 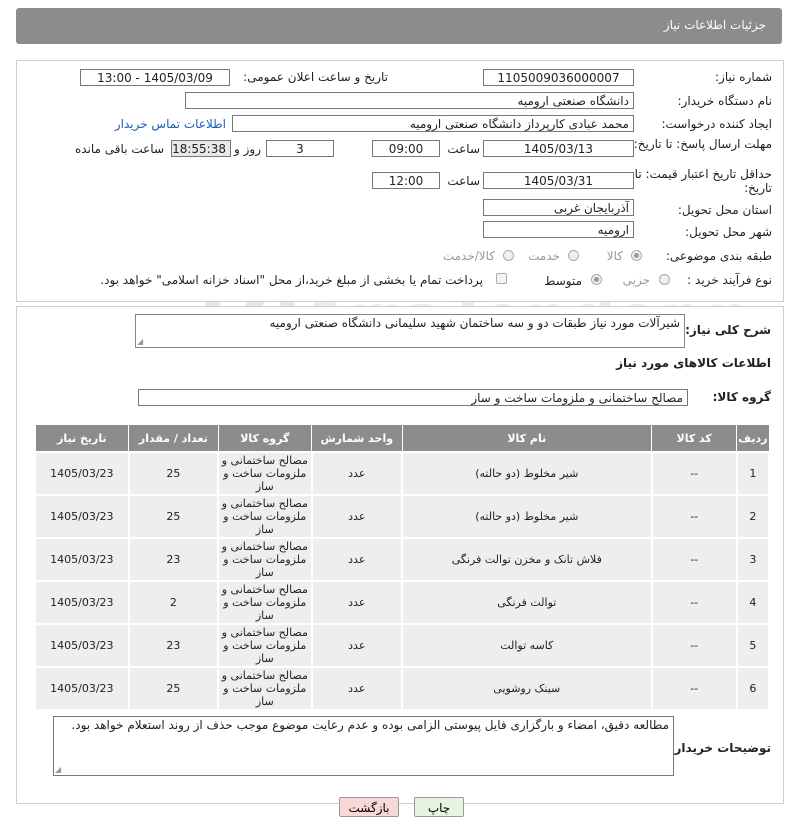 I want to click on cell-item-name: سینک روشویی, so click(x=527, y=688).